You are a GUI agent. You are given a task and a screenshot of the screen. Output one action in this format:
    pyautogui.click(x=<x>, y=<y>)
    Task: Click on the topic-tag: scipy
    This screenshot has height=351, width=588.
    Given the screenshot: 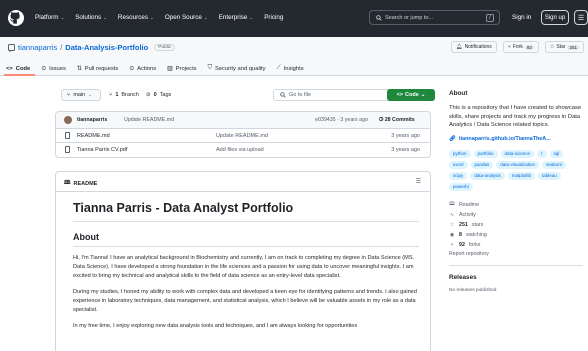 What is the action you would take?
    pyautogui.click(x=458, y=175)
    